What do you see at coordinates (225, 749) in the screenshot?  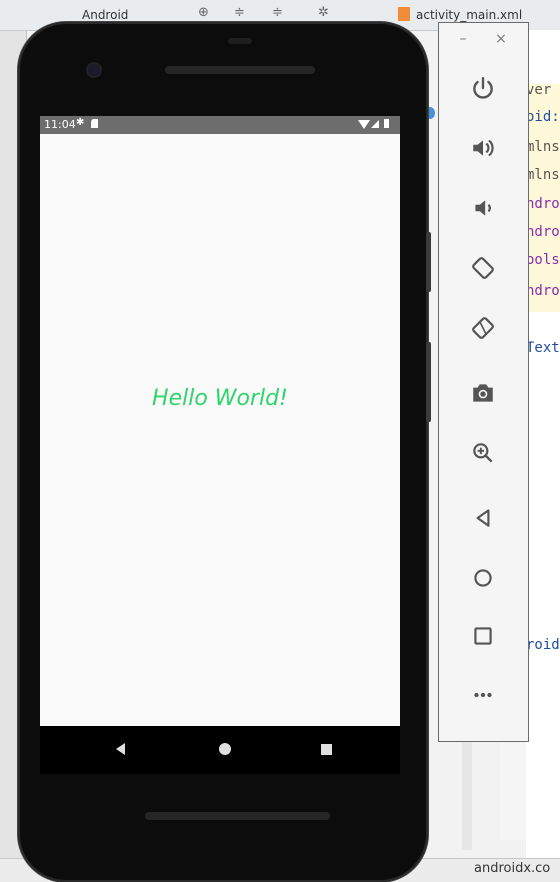 I see `nav-home-icon` at bounding box center [225, 749].